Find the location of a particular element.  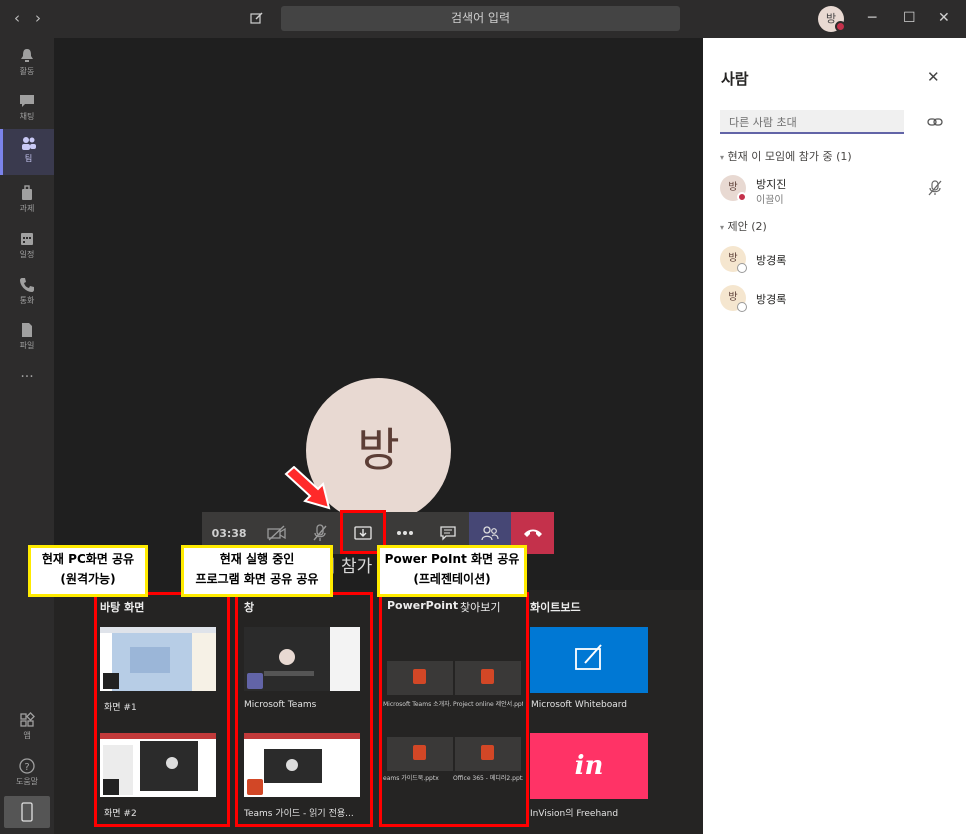

mic-off-icon is located at coordinates (320, 532).